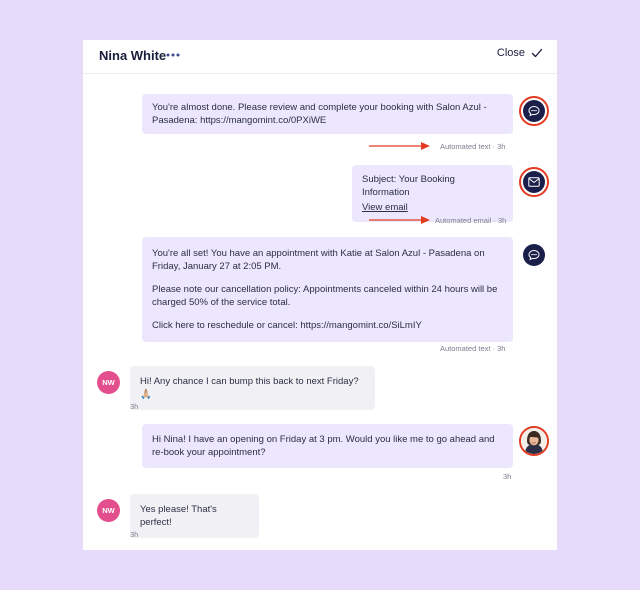  Describe the element at coordinates (320, 57) in the screenshot. I see `conversation-header: Nina White Close` at that location.